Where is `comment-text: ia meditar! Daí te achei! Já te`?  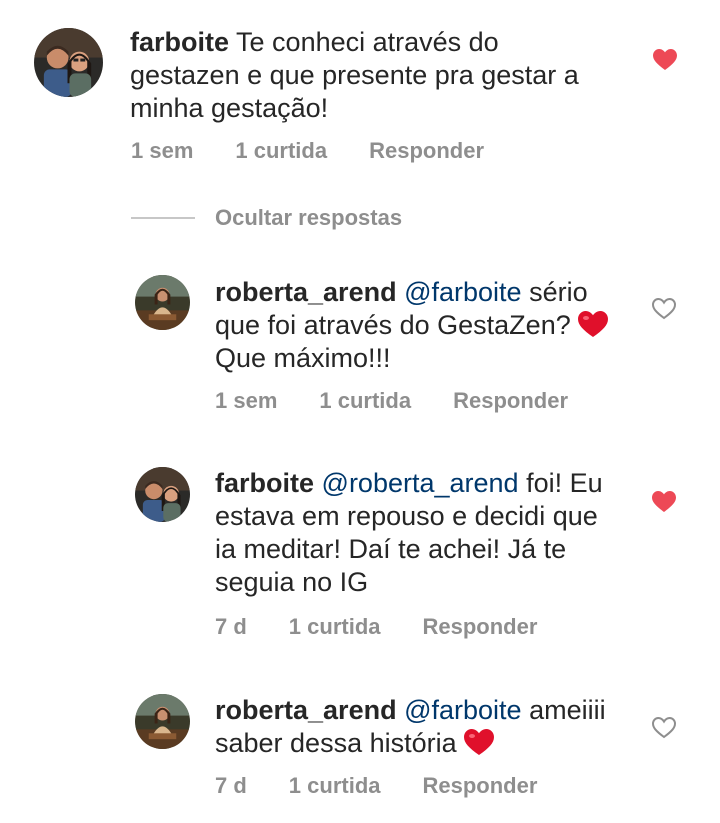
comment-text: ia meditar! Daí te achei! Já te is located at coordinates (391, 549).